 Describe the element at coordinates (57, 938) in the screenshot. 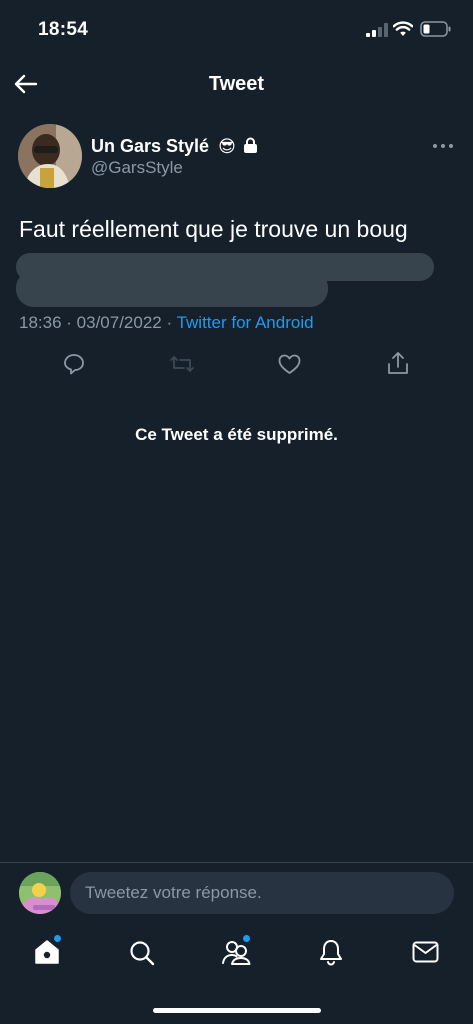

I see `home-notification-dot` at that location.